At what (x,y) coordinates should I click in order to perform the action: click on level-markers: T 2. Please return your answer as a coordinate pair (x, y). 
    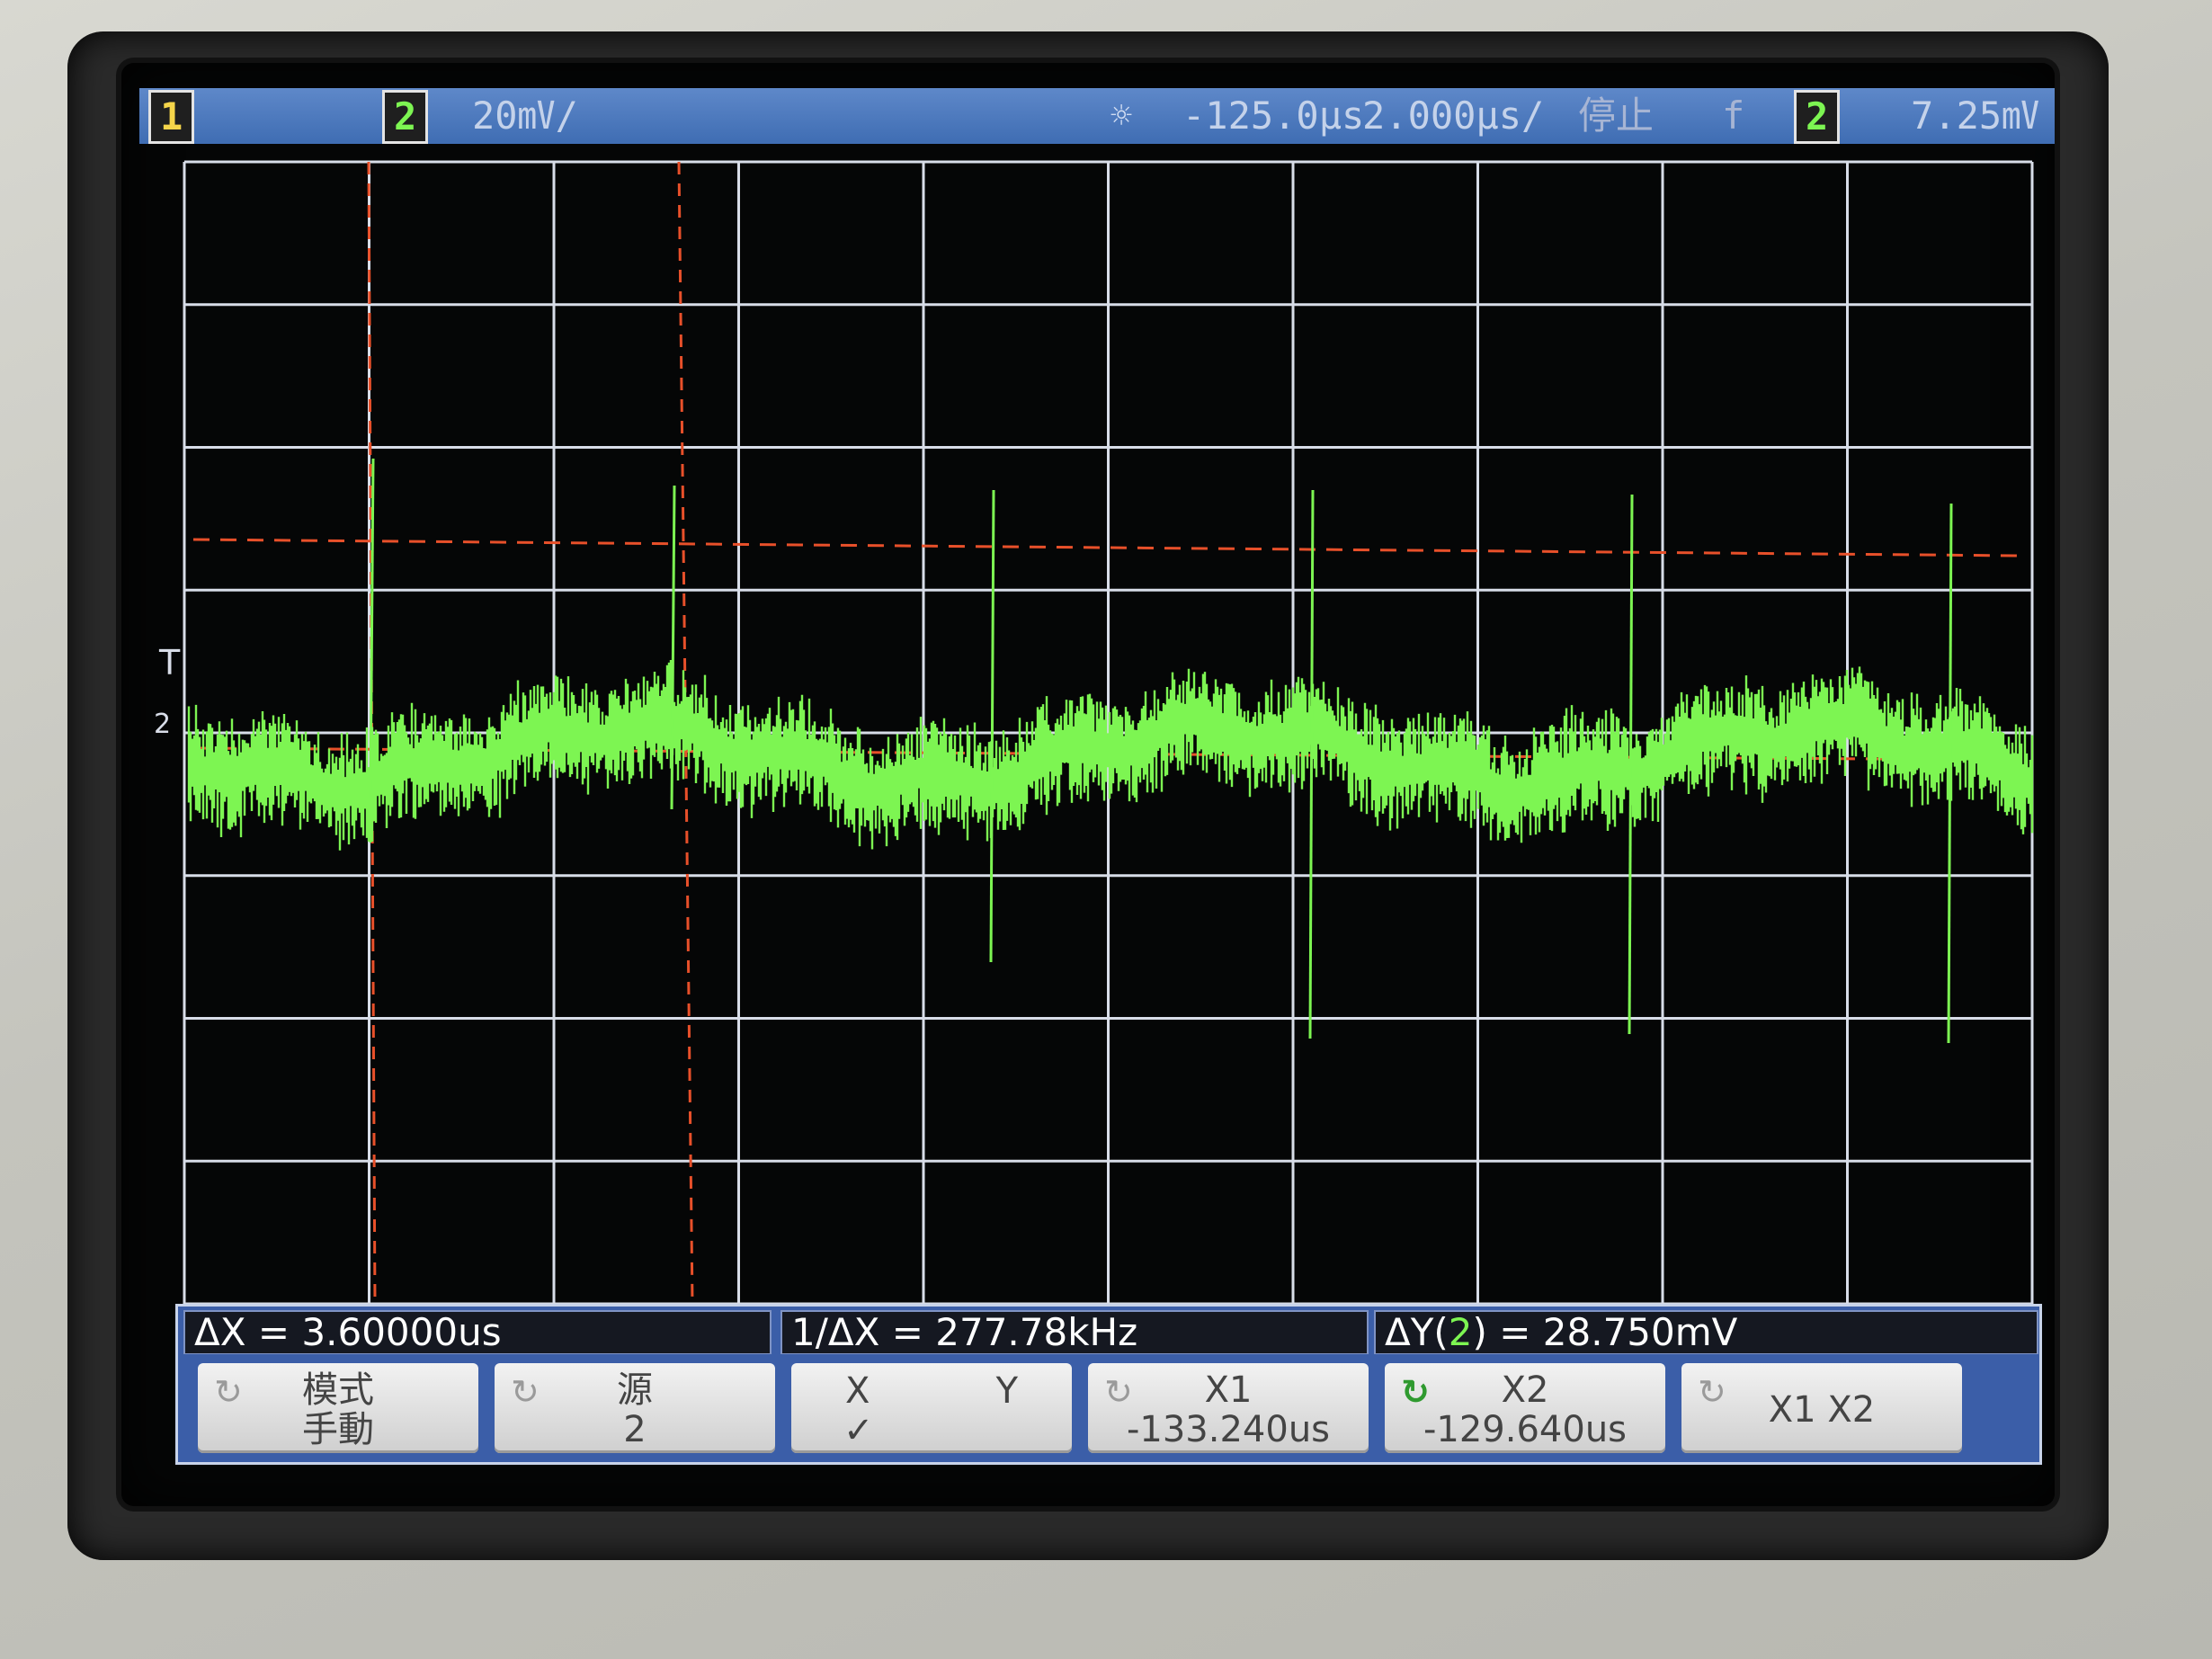
    Looking at the image, I should click on (167, 691).